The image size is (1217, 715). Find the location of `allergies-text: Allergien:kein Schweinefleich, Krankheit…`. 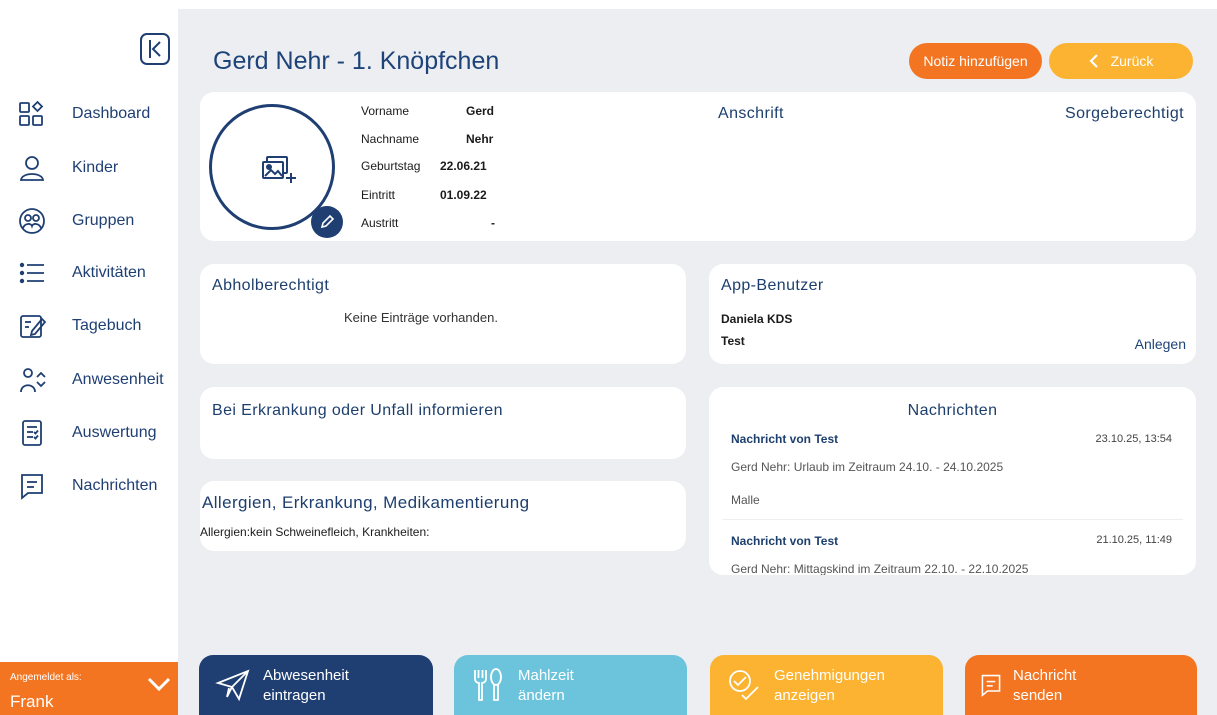

allergies-text: Allergien:kein Schweinefleich, Krankheit… is located at coordinates (315, 532).